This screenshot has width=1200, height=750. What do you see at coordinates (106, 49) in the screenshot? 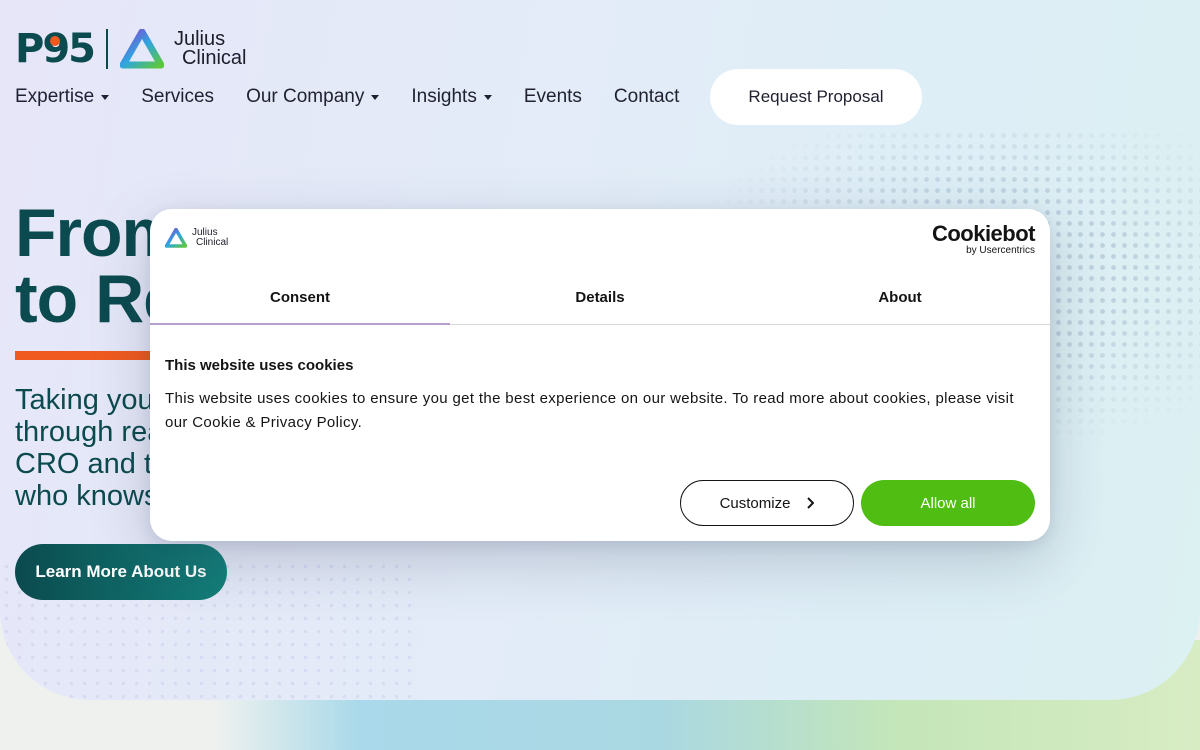
I see `logo-separator` at bounding box center [106, 49].